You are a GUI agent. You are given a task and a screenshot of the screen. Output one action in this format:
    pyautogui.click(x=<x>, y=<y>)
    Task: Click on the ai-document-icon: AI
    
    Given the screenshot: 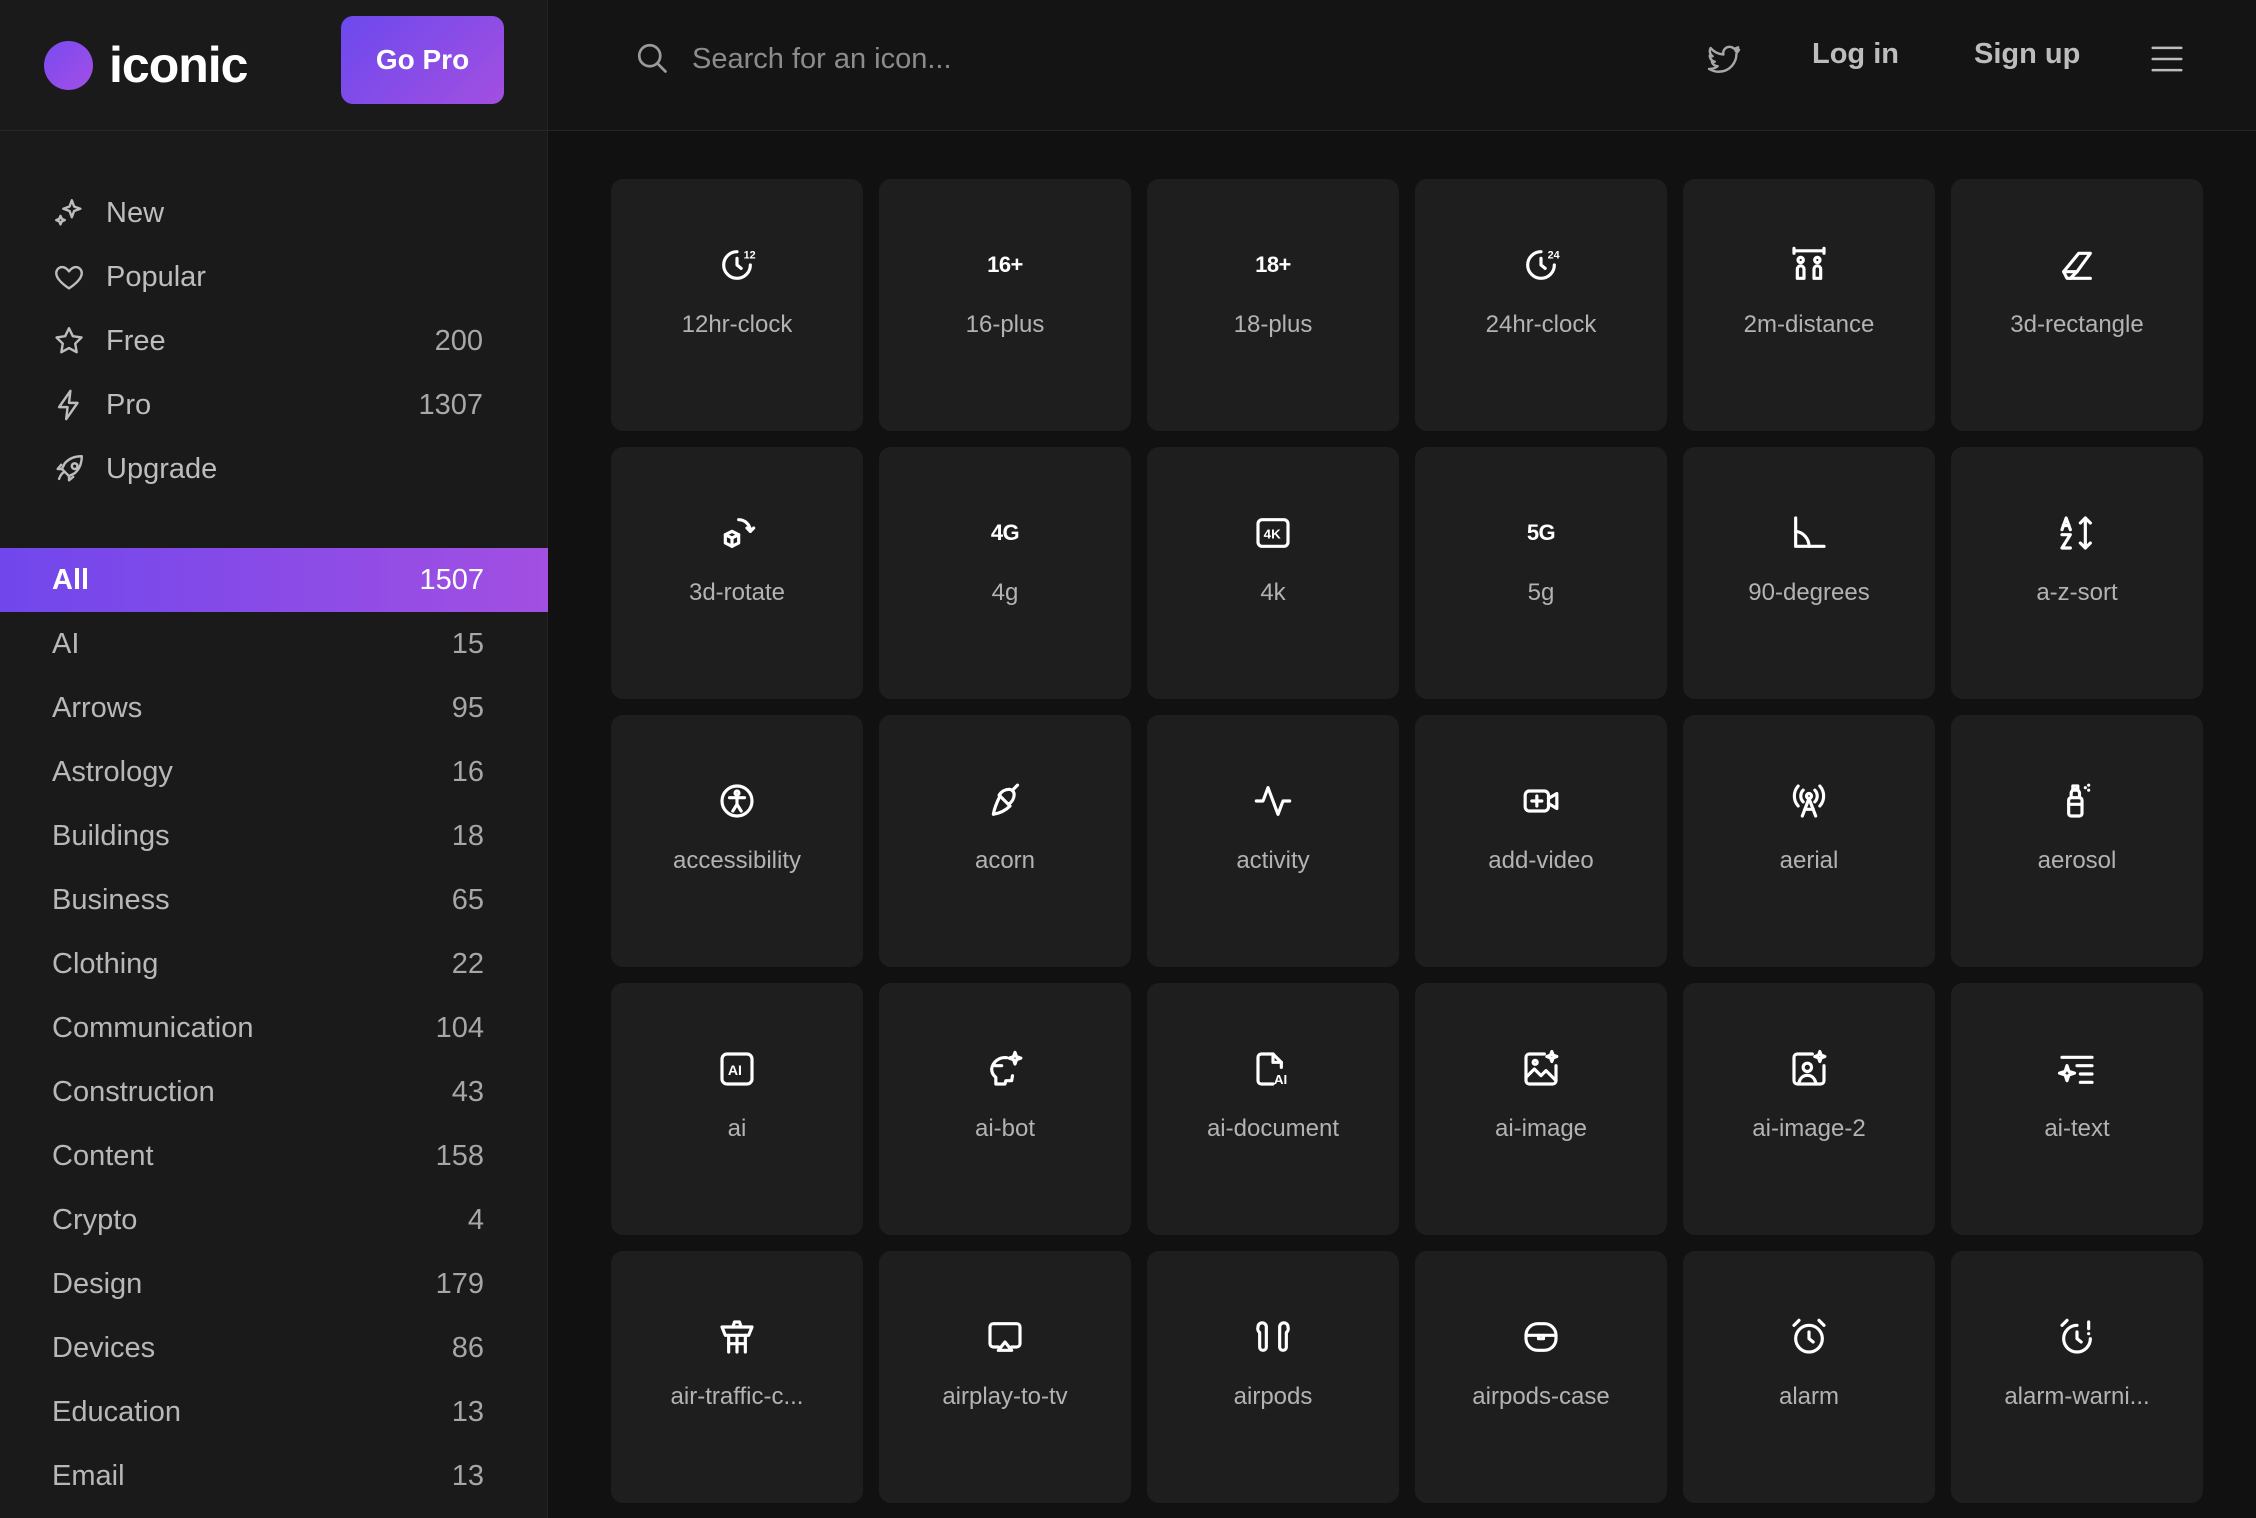 What is the action you would take?
    pyautogui.click(x=1273, y=1069)
    